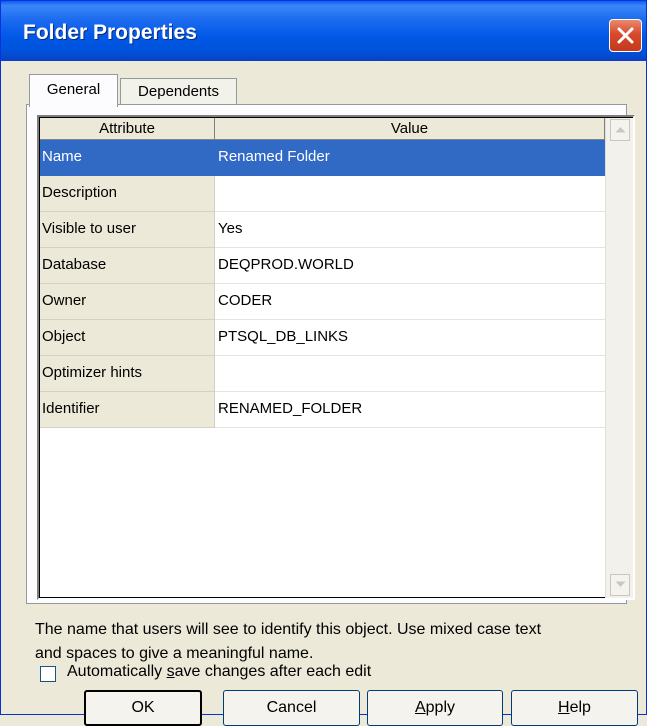 The height and width of the screenshot is (726, 647). What do you see at coordinates (619, 358) in the screenshot?
I see `vertical-scrollbar` at bounding box center [619, 358].